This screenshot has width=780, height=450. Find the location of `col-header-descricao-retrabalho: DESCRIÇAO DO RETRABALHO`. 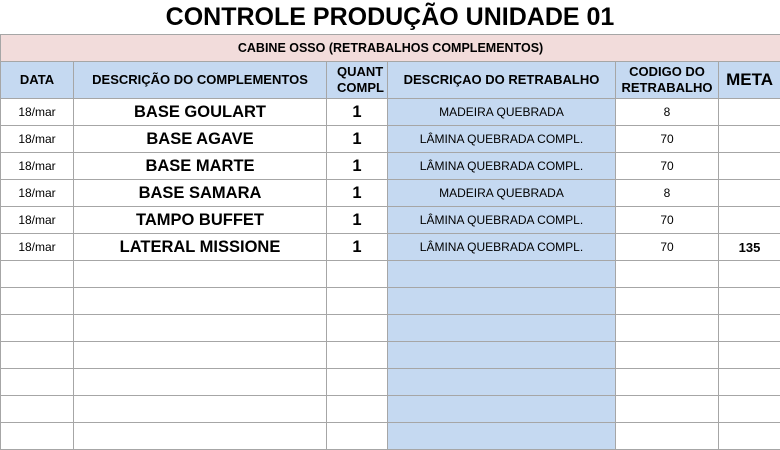

col-header-descricao-retrabalho: DESCRIÇAO DO RETRABALHO is located at coordinates (502, 80).